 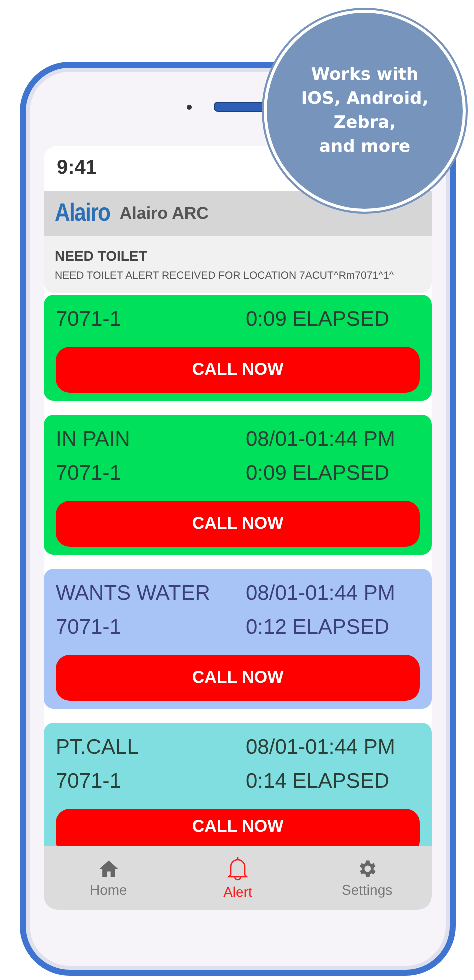 I want to click on notification-title: NEED TOILET, so click(x=101, y=256).